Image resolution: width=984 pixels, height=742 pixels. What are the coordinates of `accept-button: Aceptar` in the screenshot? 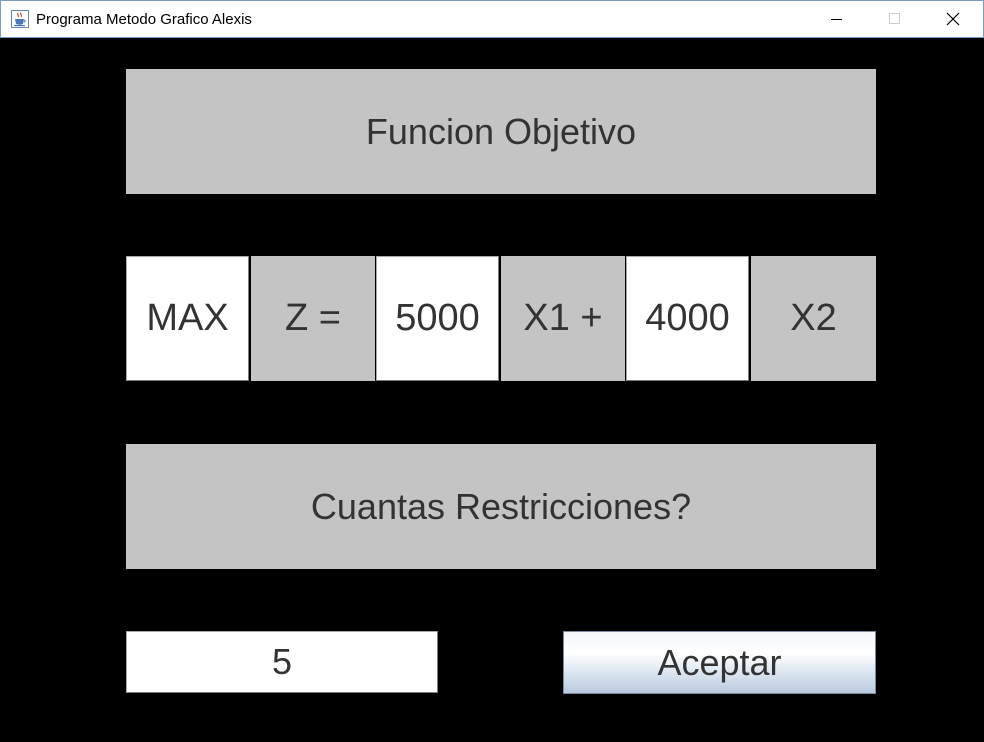 It's located at (719, 662).